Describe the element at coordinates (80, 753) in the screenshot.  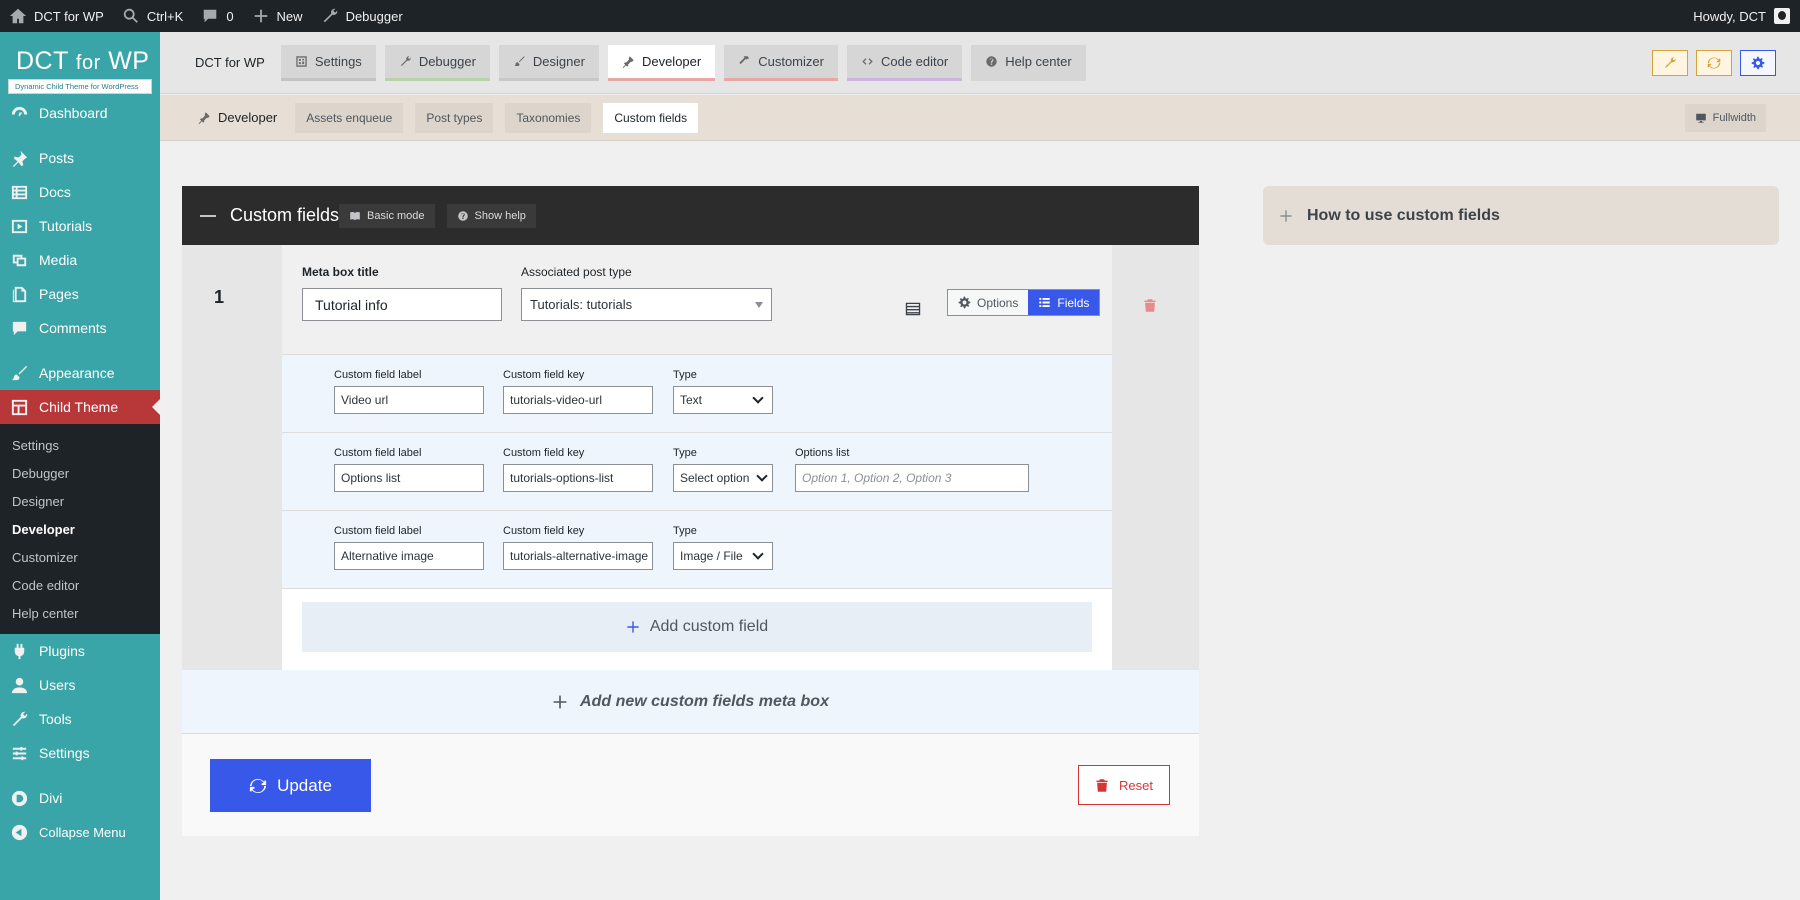
I see `sidebar-item-settings: Settings` at that location.